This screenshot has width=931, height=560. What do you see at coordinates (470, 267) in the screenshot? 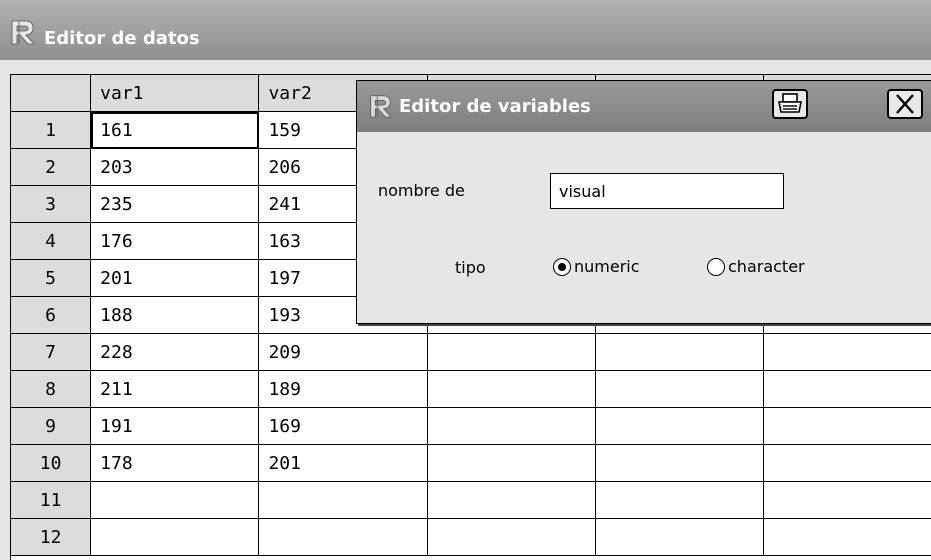
I see `type-label: tipo` at bounding box center [470, 267].